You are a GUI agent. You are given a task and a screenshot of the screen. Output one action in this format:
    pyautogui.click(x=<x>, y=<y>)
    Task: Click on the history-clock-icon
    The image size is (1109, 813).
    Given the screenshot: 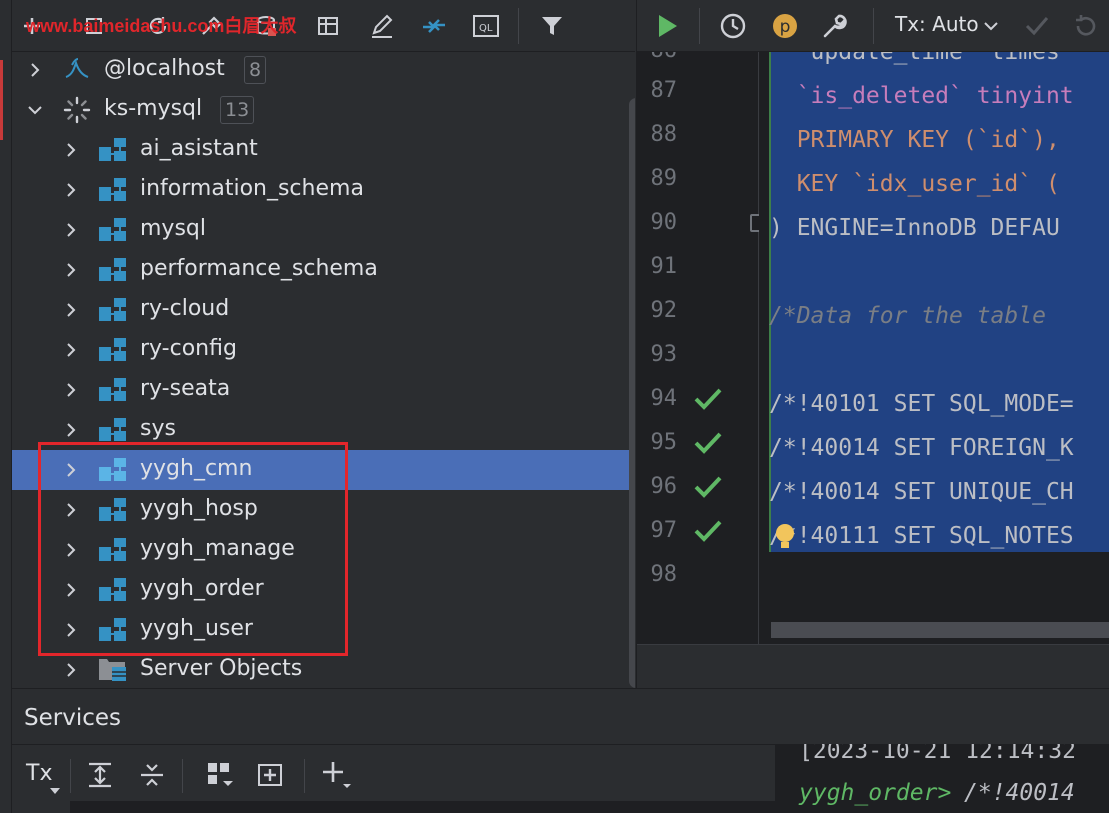 What is the action you would take?
    pyautogui.click(x=733, y=26)
    